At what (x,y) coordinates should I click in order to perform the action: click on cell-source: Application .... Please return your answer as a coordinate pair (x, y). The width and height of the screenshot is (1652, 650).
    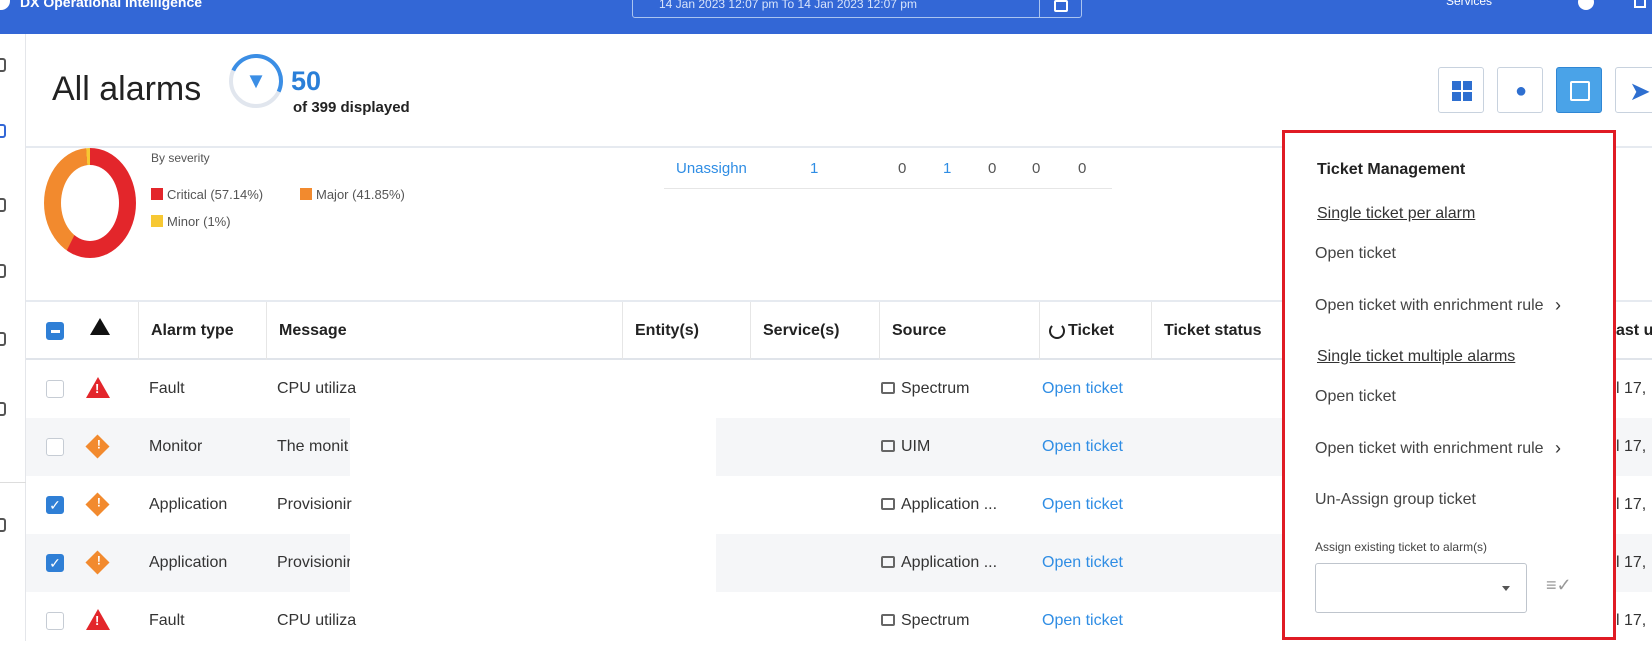
    Looking at the image, I should click on (949, 504).